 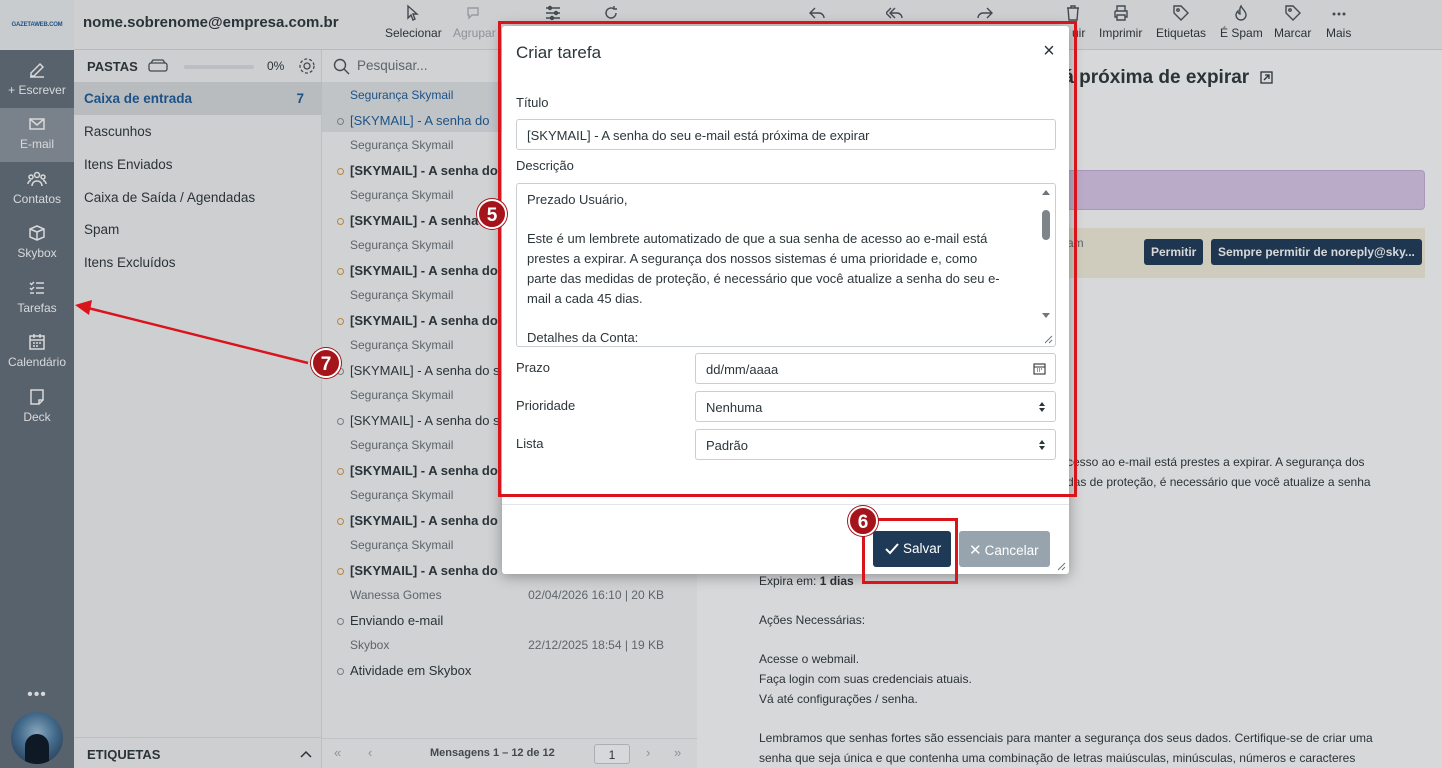 I want to click on annotation-arrow, so click(x=192, y=332).